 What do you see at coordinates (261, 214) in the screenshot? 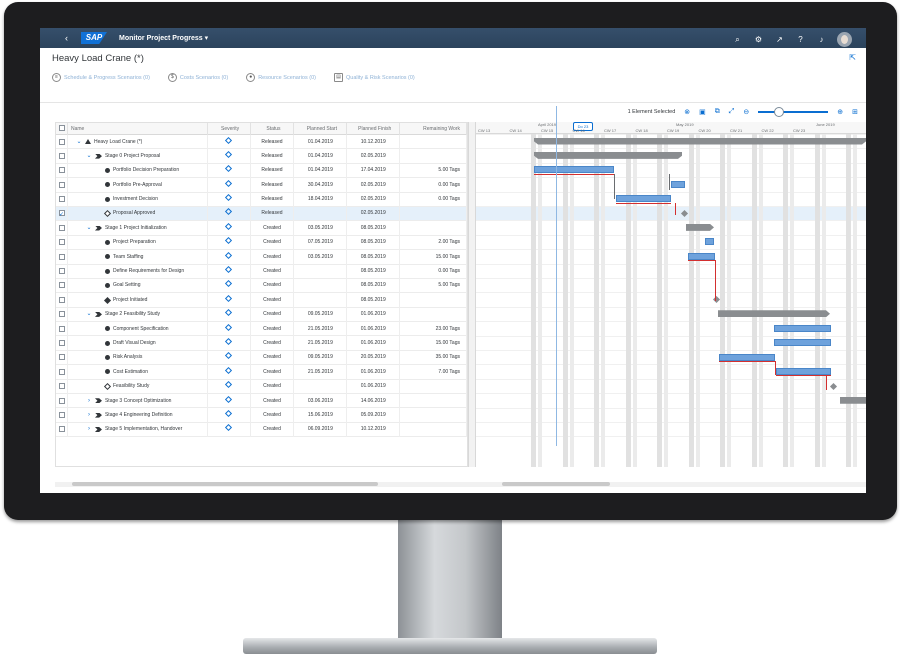
I see `table-row: ✓ Proposal Approved Released 02.05.2019` at bounding box center [261, 214].